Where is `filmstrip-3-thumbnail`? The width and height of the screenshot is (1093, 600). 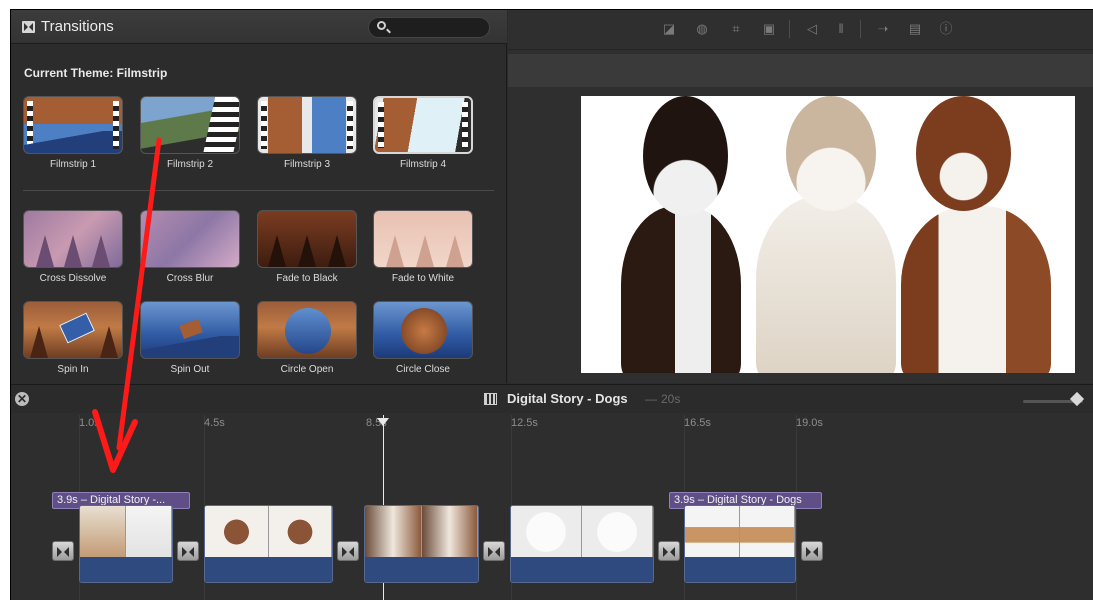
filmstrip-3-thumbnail is located at coordinates (307, 125).